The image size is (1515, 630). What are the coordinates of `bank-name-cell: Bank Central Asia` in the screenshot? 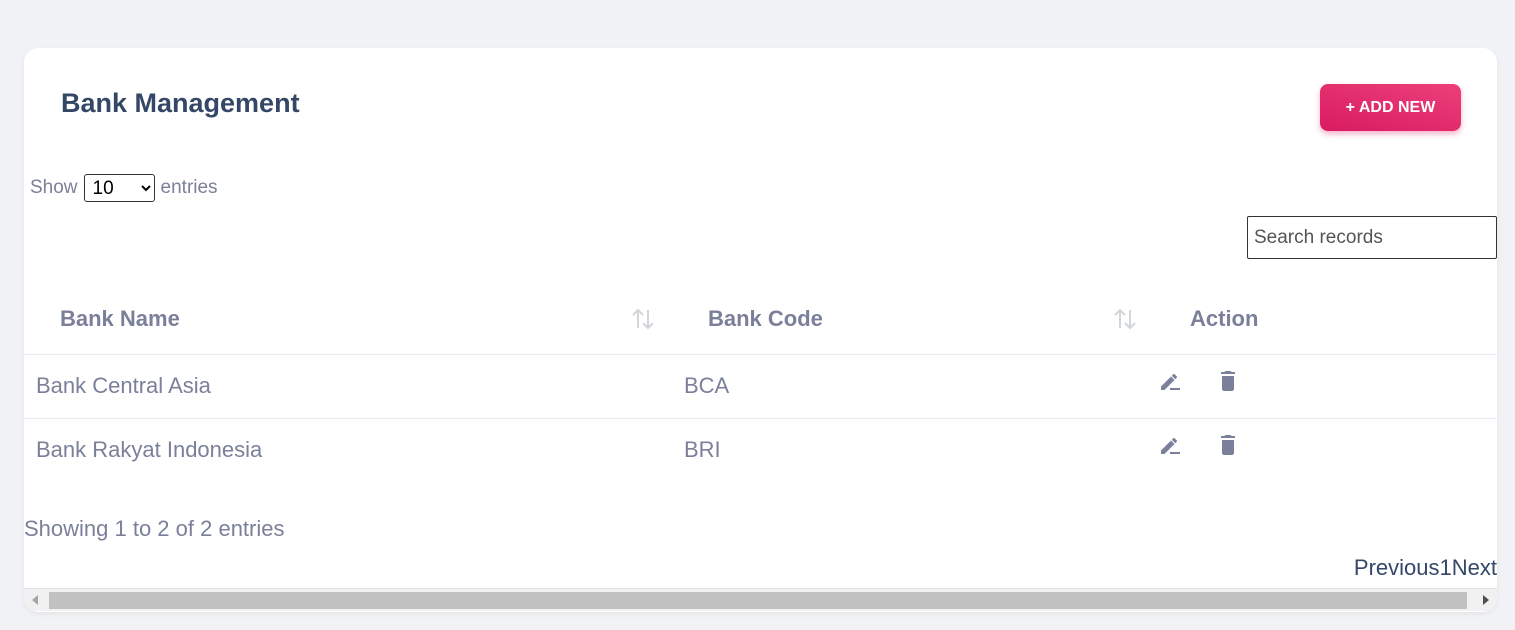 It's located at (348, 386).